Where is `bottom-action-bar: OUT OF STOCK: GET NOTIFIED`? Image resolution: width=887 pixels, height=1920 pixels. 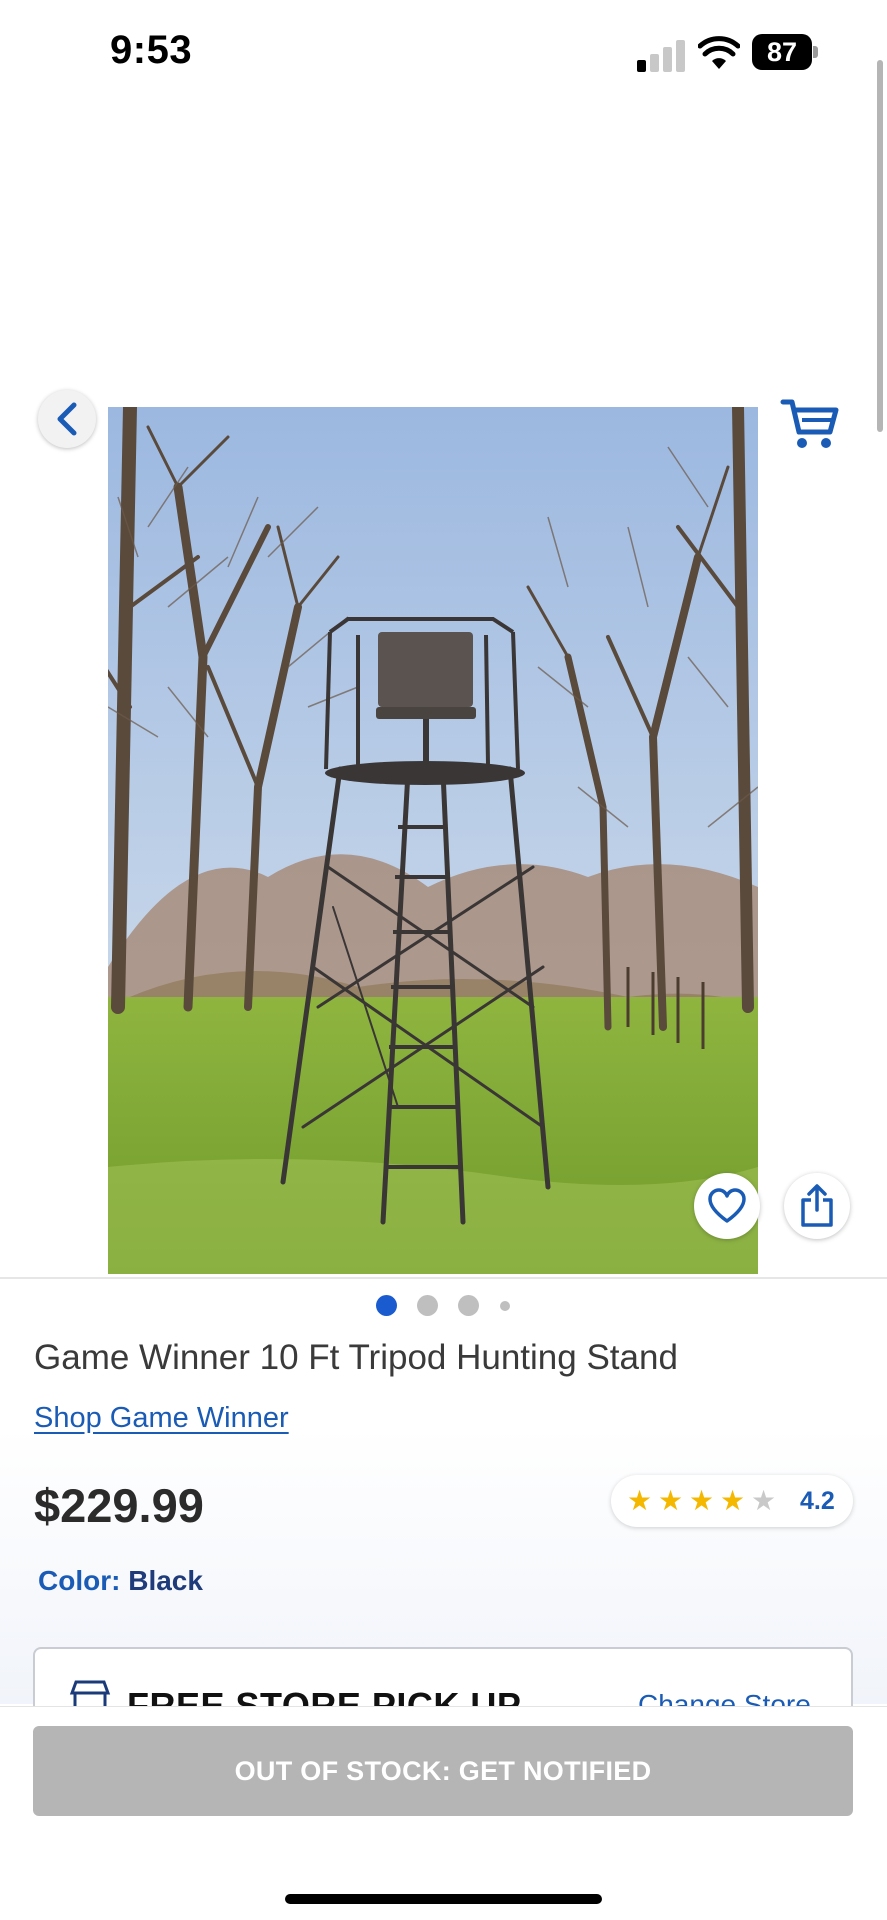 bottom-action-bar: OUT OF STOCK: GET NOTIFIED is located at coordinates (443, 1813).